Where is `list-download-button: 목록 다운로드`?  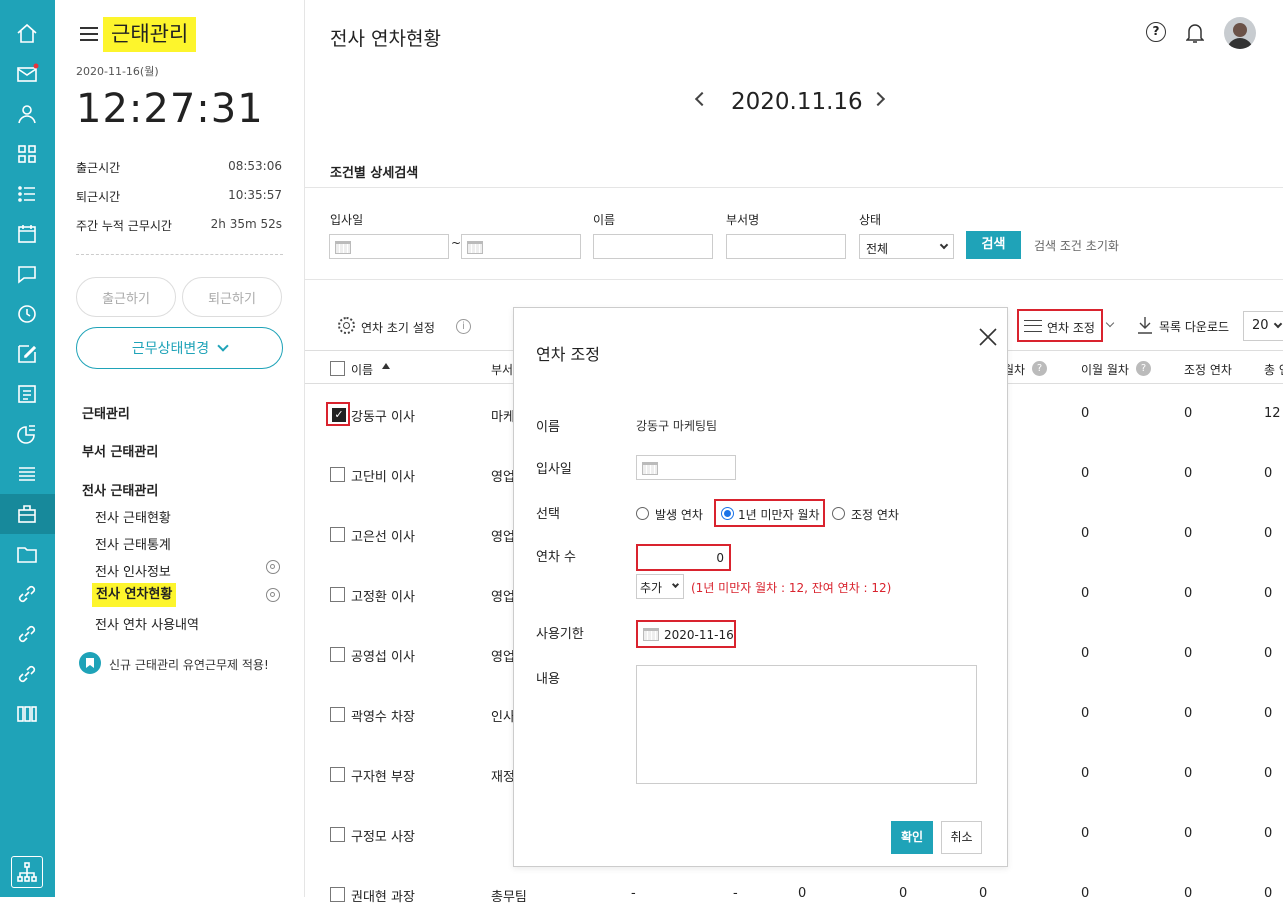
list-download-button: 목록 다운로드 is located at coordinates (1194, 326).